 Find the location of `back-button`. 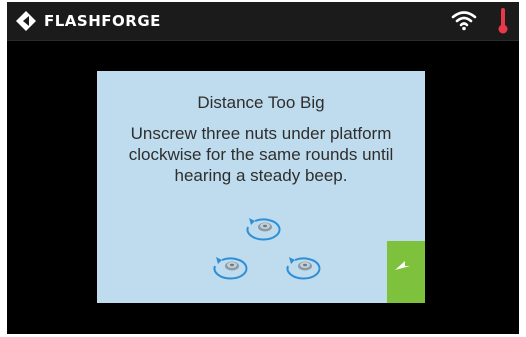

back-button is located at coordinates (406, 272).